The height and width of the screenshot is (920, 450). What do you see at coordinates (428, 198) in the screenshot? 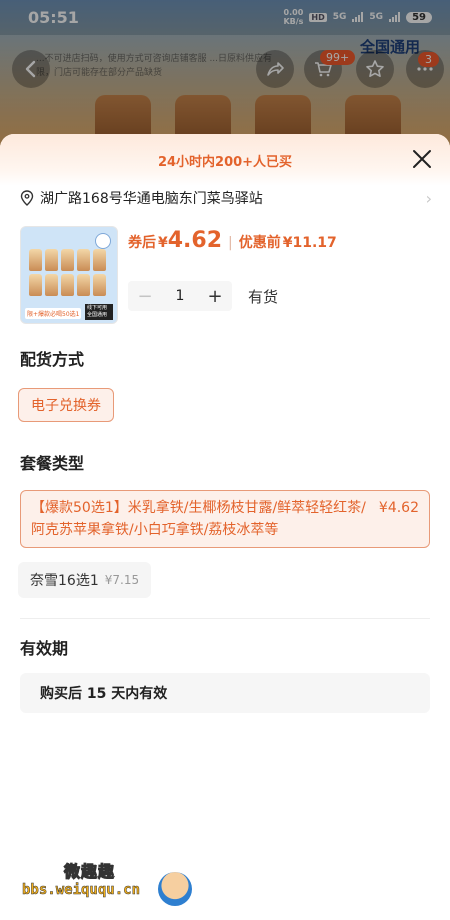
I see `chevron-right-icon: ›` at bounding box center [428, 198].